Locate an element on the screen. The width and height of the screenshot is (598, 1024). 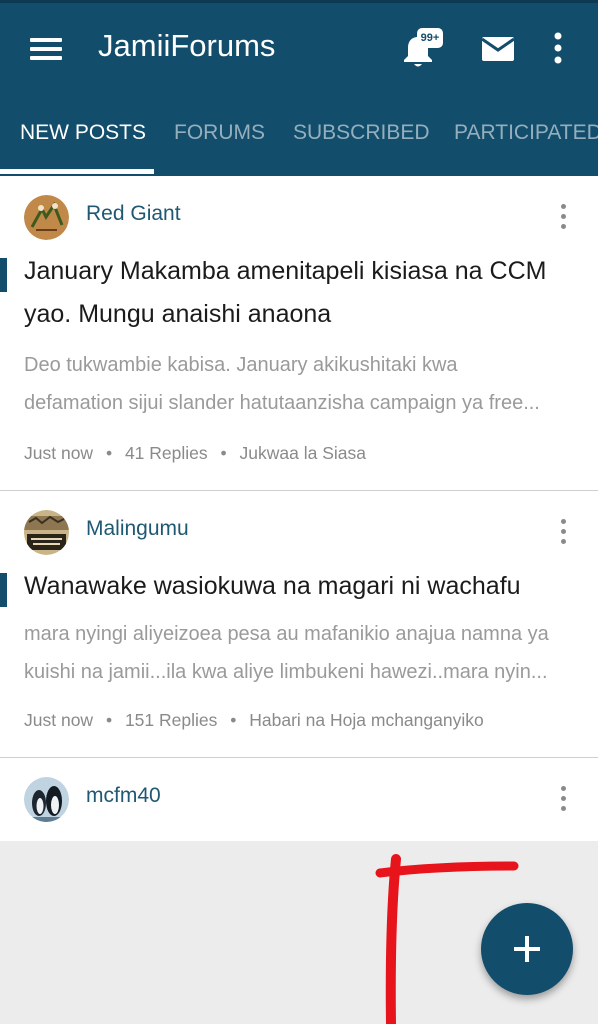
post-author: Malingumu is located at coordinates (137, 529).